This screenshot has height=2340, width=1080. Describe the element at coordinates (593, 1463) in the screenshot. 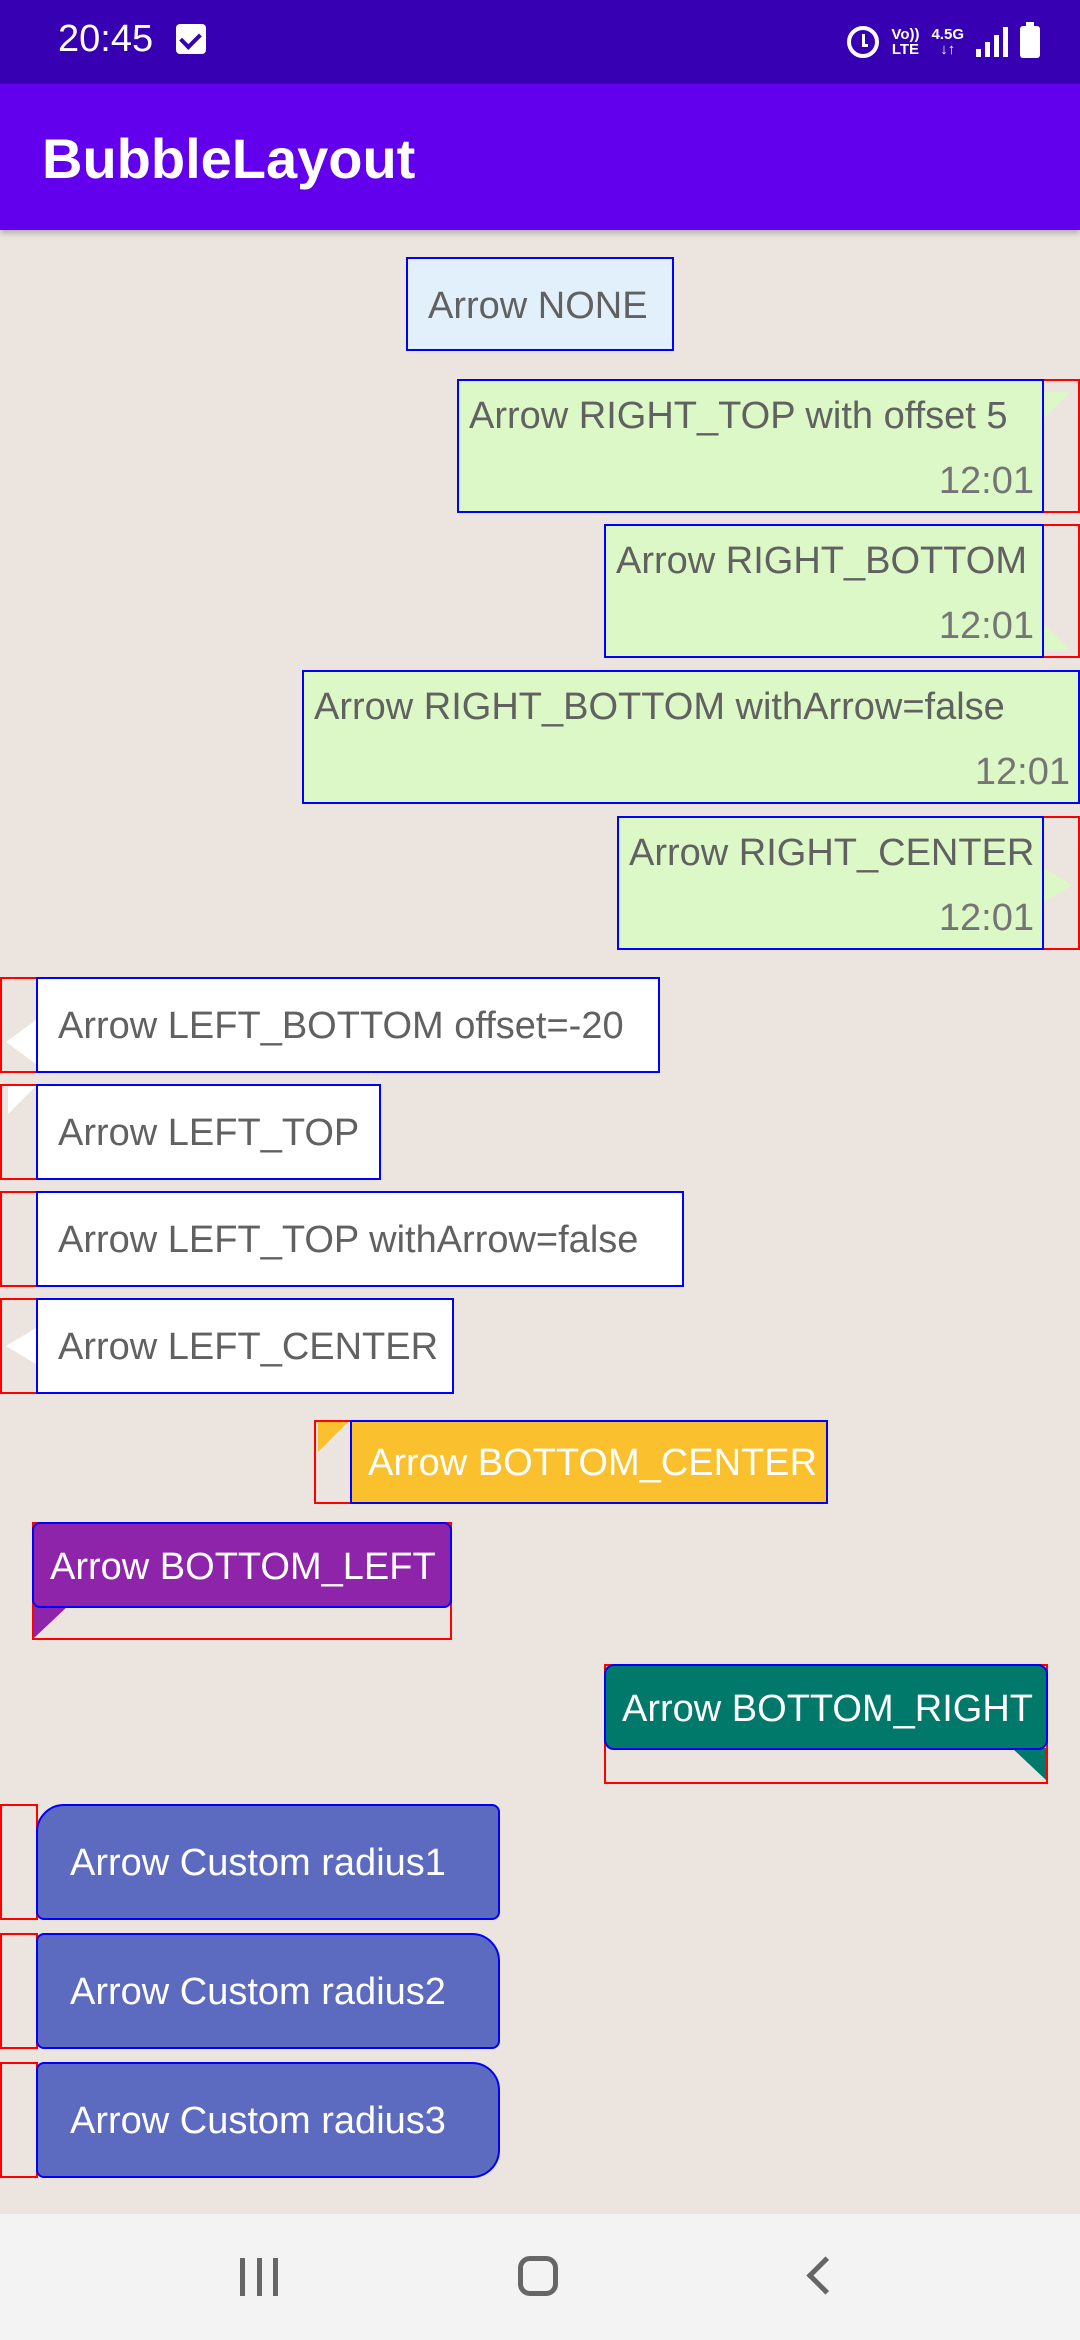

I see `bubble-text: Arrow BOTTOM_CENTER` at that location.